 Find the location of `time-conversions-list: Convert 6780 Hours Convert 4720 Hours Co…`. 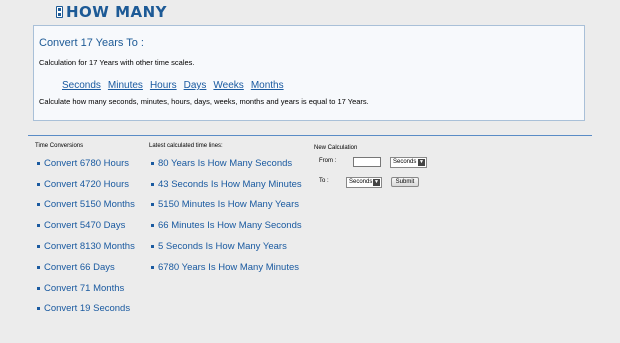

time-conversions-list: Convert 6780 Hours Convert 4720 Hours Co… is located at coordinates (86, 236).